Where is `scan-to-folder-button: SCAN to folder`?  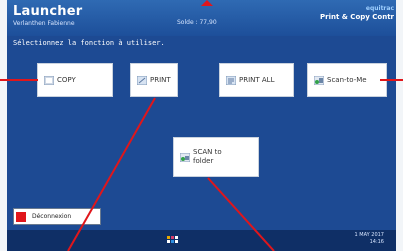
scan-to-folder-button: SCAN to folder is located at coordinates (216, 157).